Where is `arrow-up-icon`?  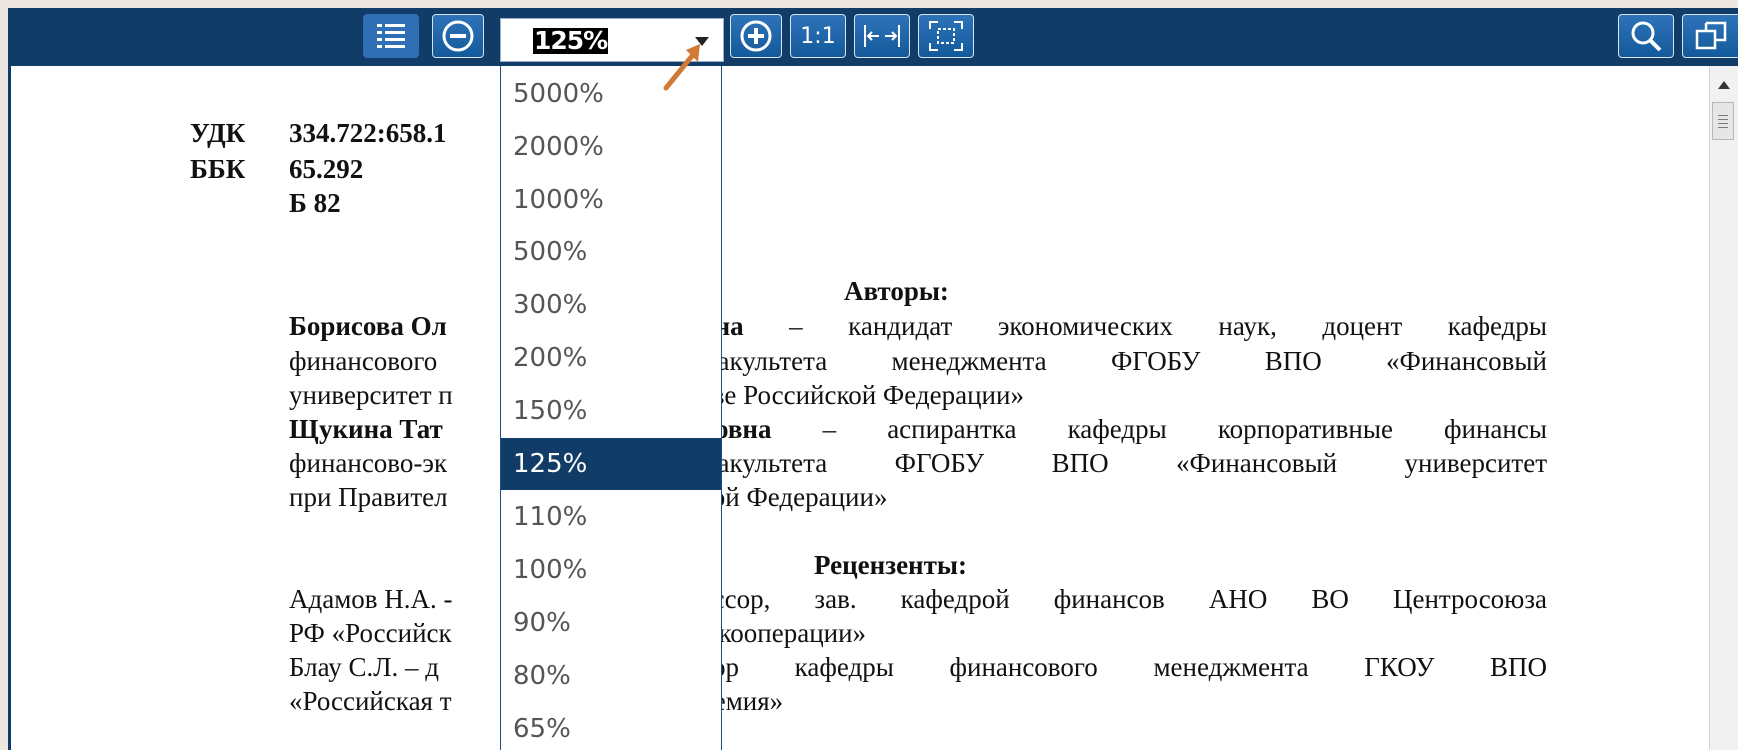
arrow-up-icon is located at coordinates (1724, 85).